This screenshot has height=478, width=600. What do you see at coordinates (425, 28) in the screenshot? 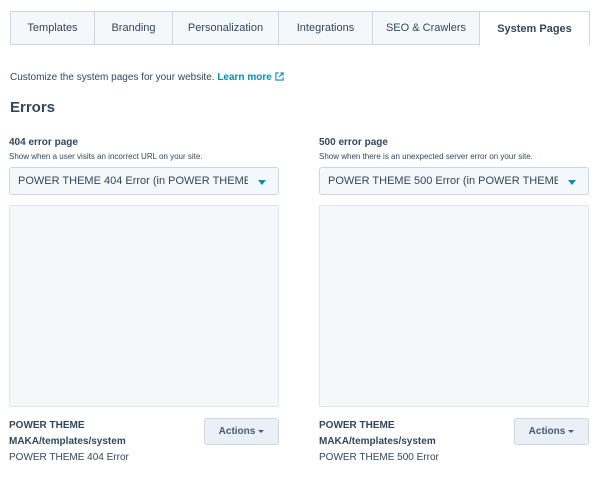
I see `tab-seo-crawlers: SEO & Crawlers` at bounding box center [425, 28].